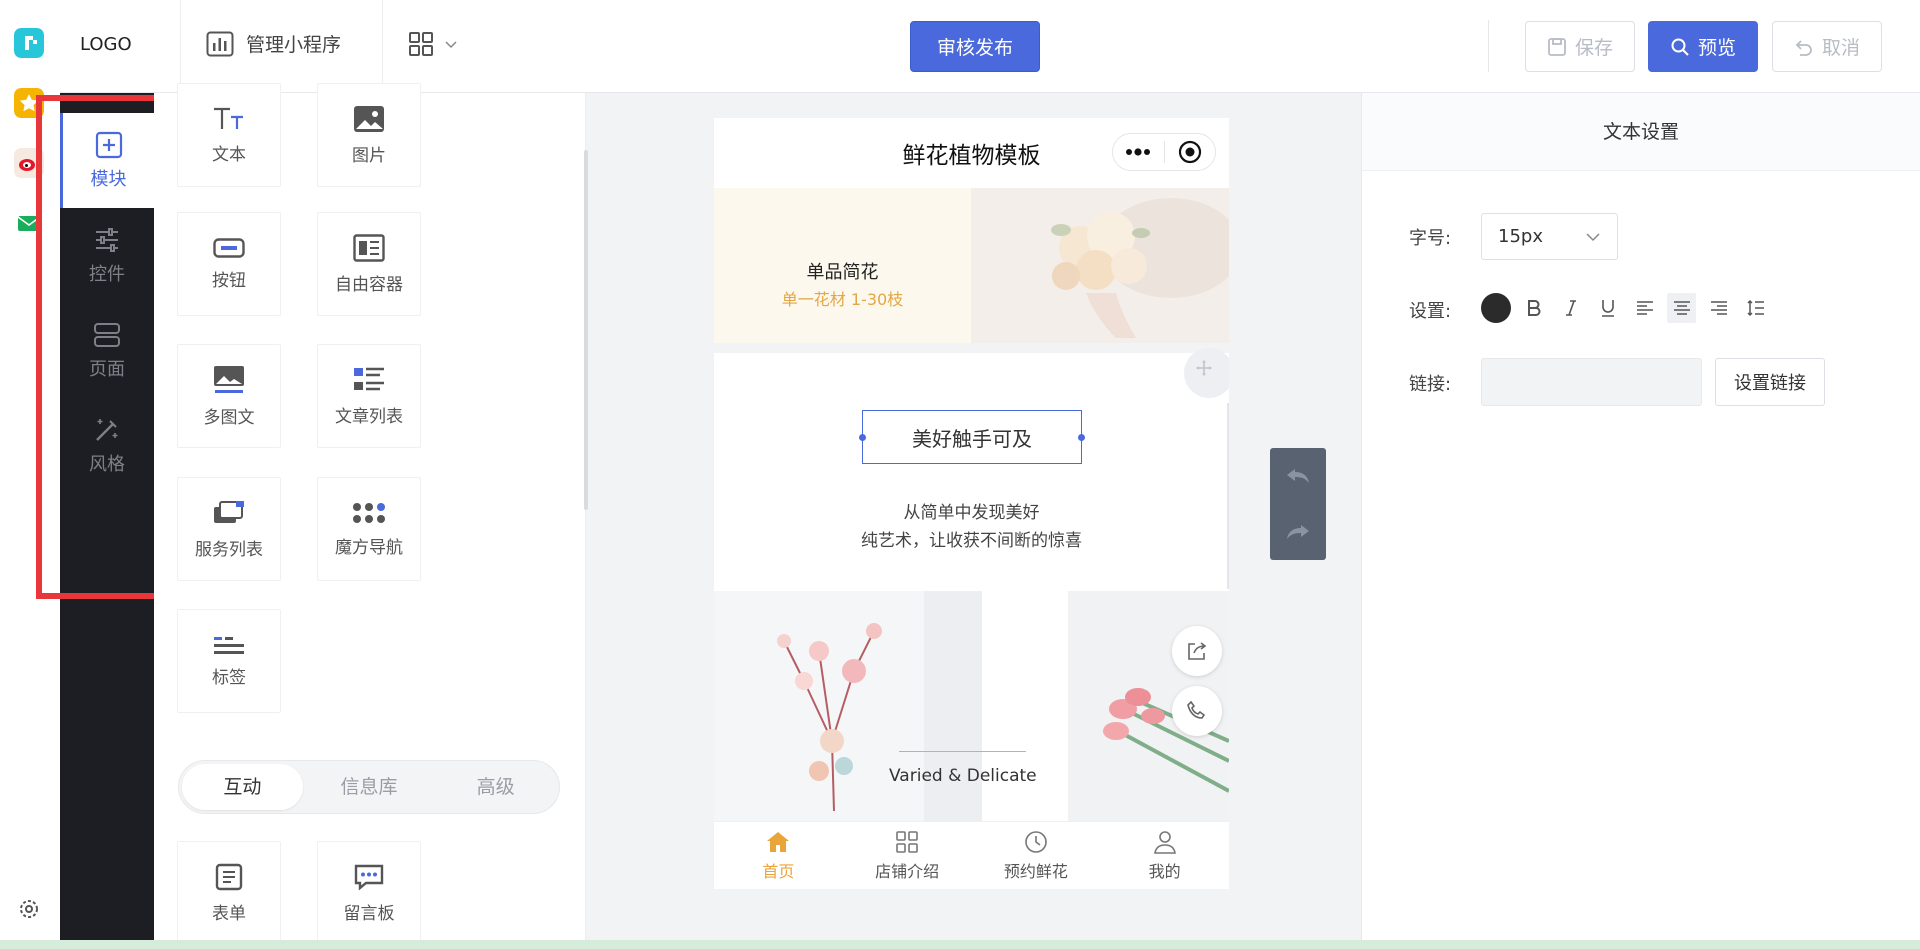 This screenshot has height=949, width=1920. Describe the element at coordinates (1755, 308) in the screenshot. I see `line-height-button` at that location.